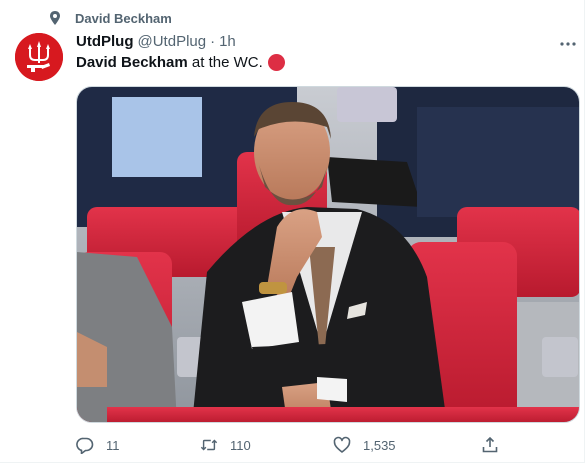  What do you see at coordinates (55, 18) in the screenshot?
I see `pin-icon` at bounding box center [55, 18].